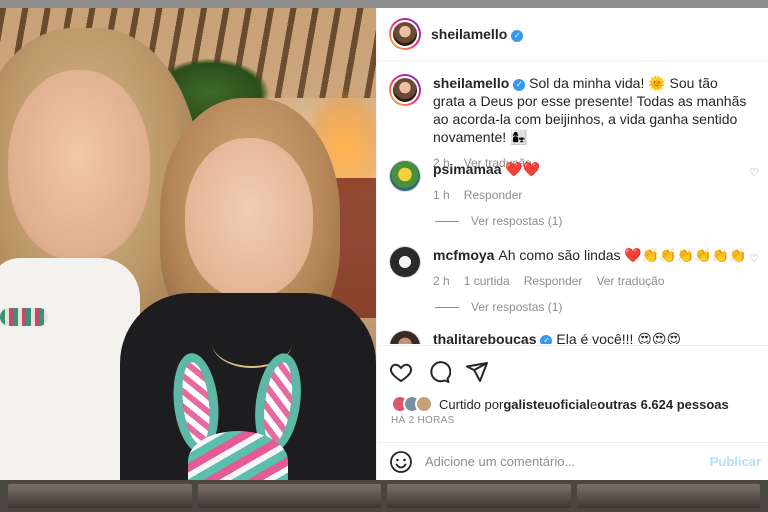 This screenshot has width=768, height=512. I want to click on feed-thumbnails, so click(384, 496).